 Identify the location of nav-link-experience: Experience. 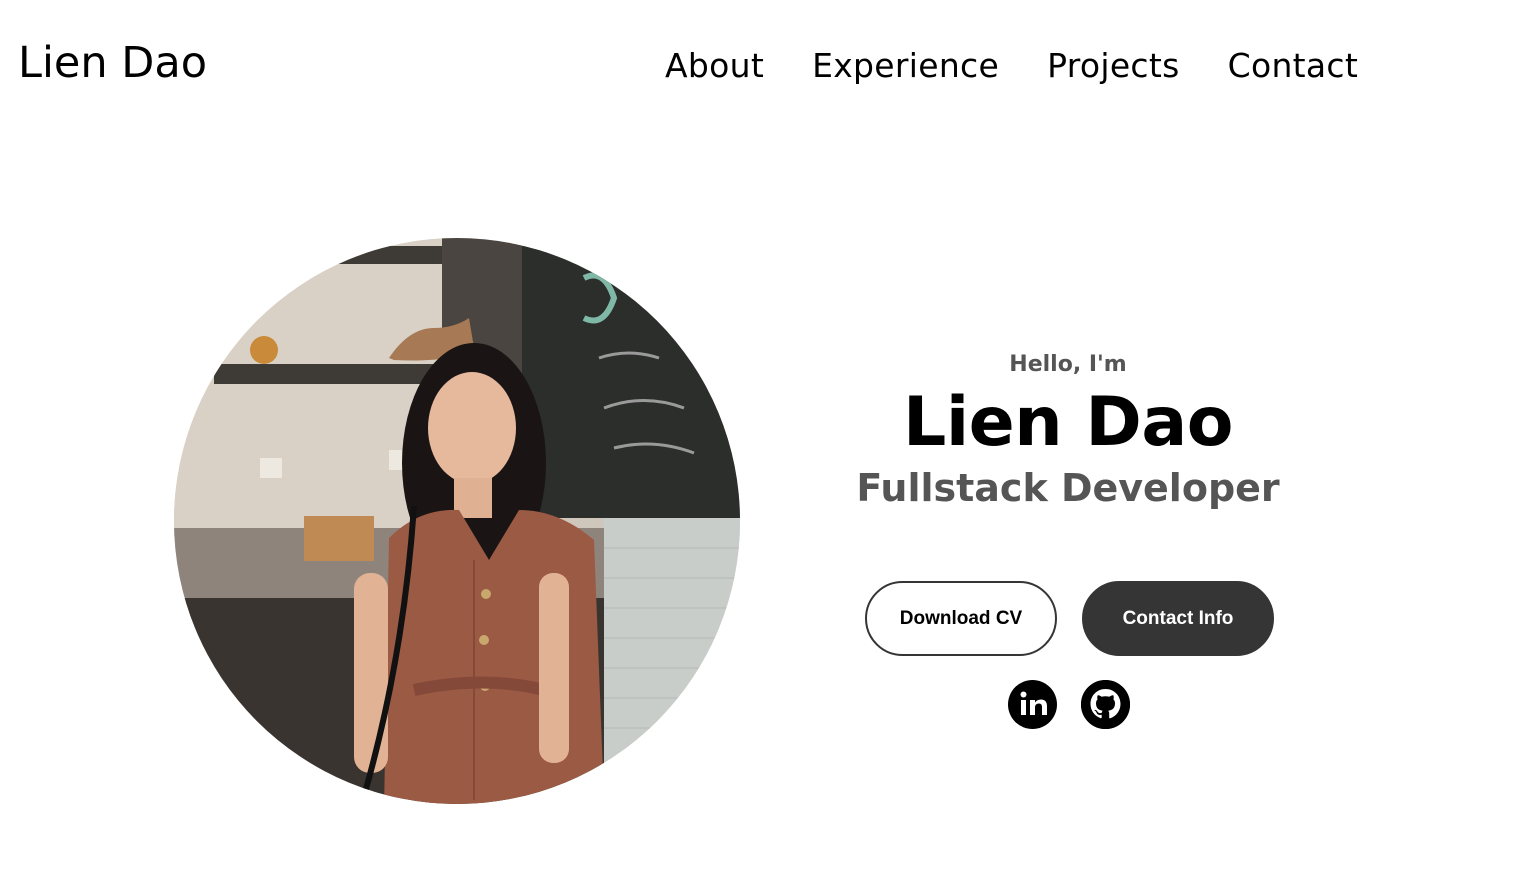
(905, 65).